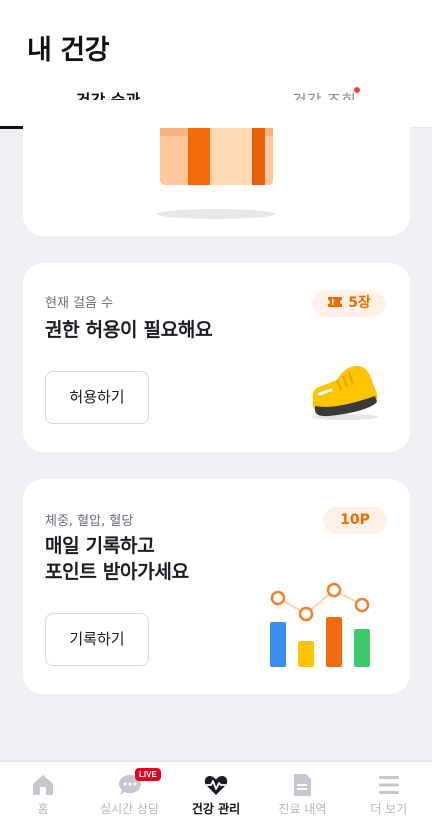  Describe the element at coordinates (335, 302) in the screenshot. I see `ticket-icon` at that location.